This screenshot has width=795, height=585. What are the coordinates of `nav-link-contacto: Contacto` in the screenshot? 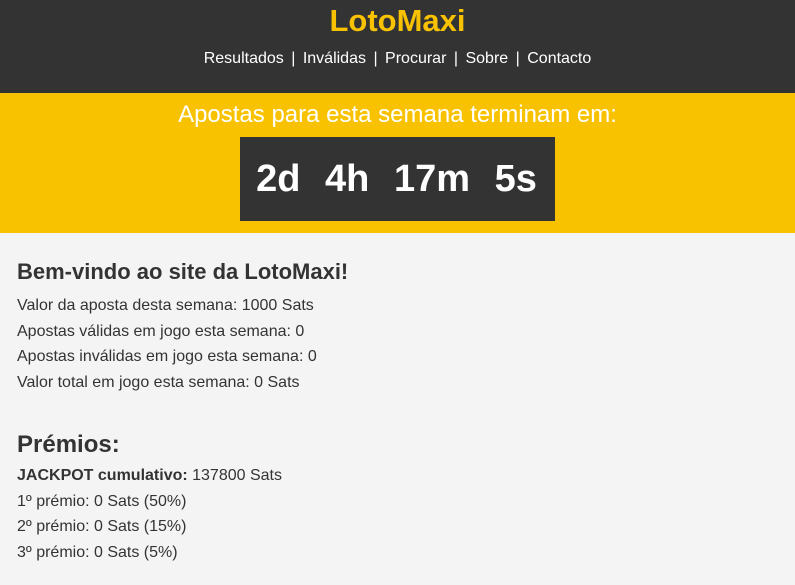 It's located at (559, 58).